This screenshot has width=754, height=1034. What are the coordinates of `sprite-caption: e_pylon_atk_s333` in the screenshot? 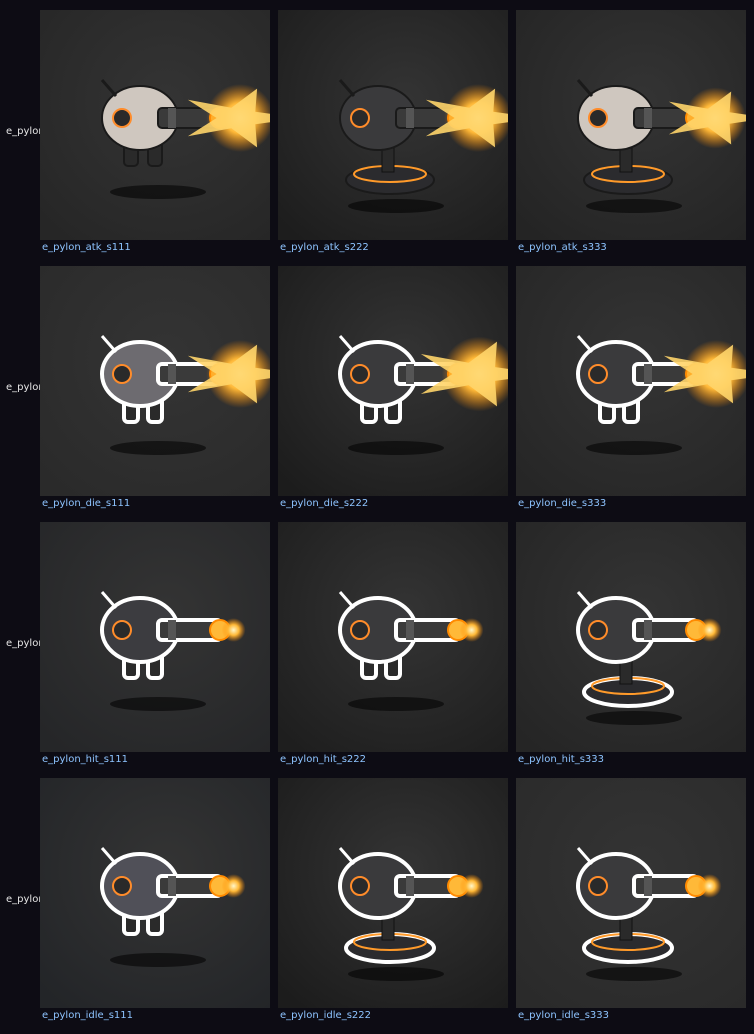 It's located at (562, 247).